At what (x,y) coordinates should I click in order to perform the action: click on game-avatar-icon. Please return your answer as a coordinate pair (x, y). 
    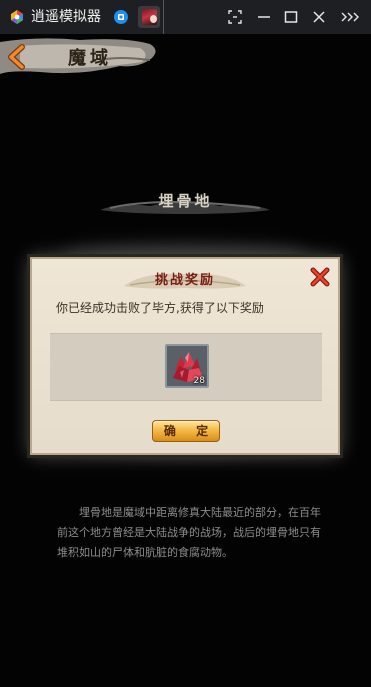
    Looking at the image, I should click on (149, 17).